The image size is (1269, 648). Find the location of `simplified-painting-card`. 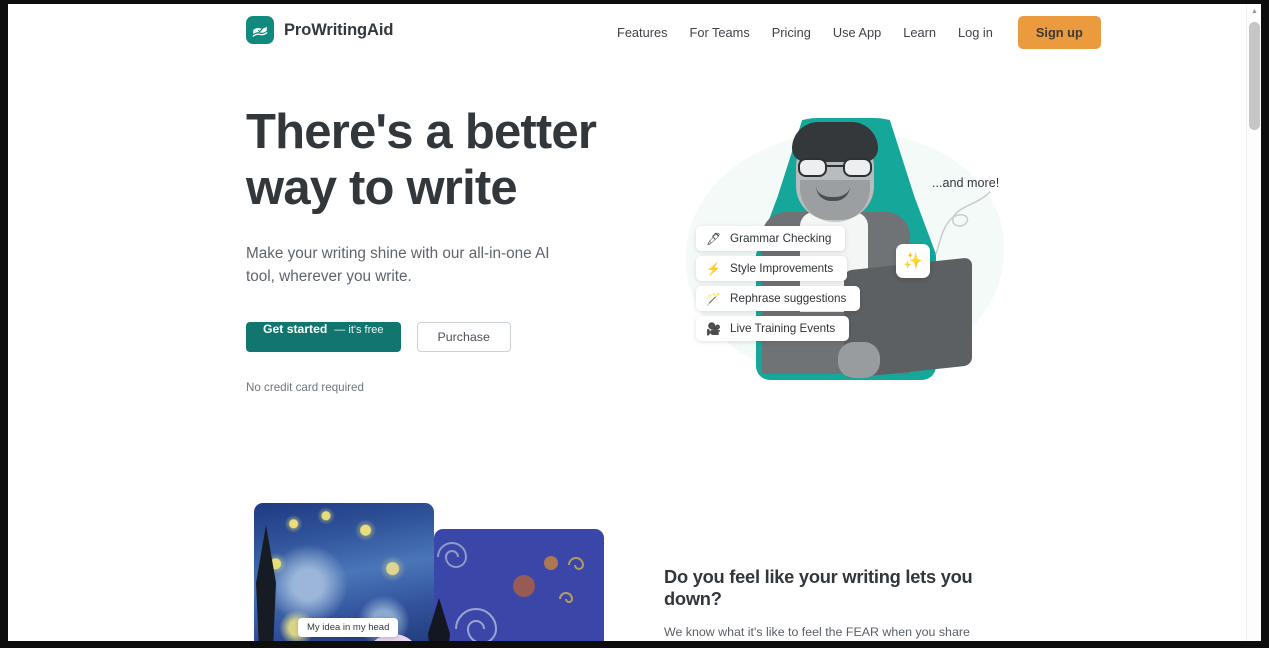

simplified-painting-card is located at coordinates (519, 585).